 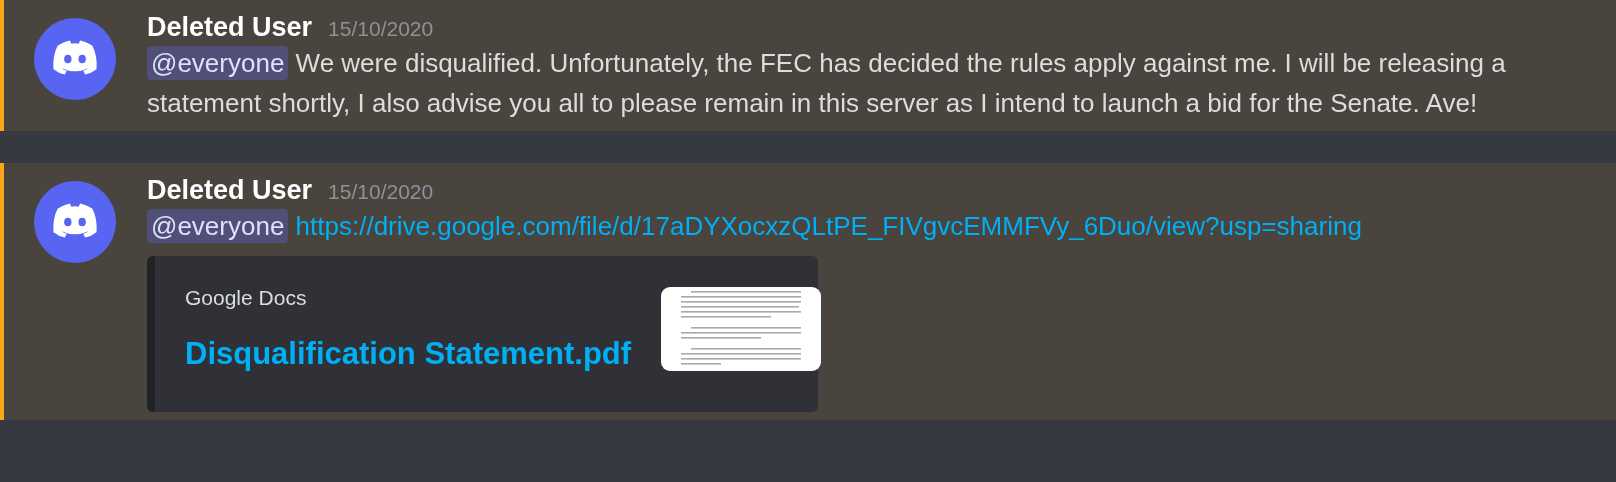 What do you see at coordinates (827, 82) in the screenshot?
I see `message-text: @everyone We were disqualified. Unfortunately, the FEC has decided the rules apply against me. I will be releasing a statement shortly, I also advise you all to please remain in this server as I intend to launch a bid for the Senate. Ave!` at bounding box center [827, 82].